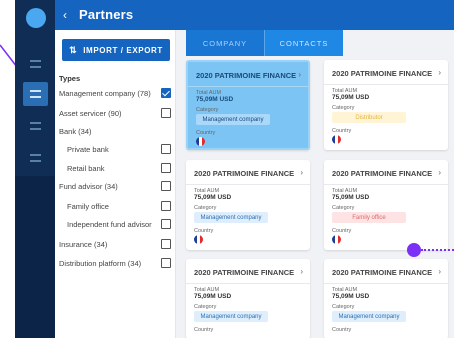  What do you see at coordinates (106, 14) in the screenshot?
I see `page-title: Partners` at bounding box center [106, 14].